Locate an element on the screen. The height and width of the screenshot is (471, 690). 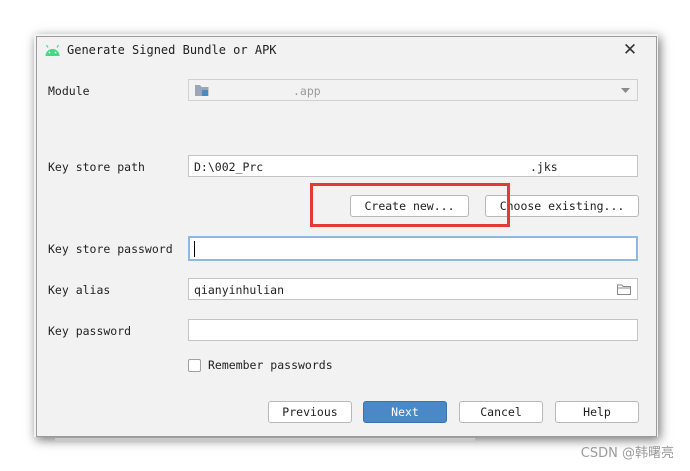
keystore-path-suffix: .jks is located at coordinates (544, 167).